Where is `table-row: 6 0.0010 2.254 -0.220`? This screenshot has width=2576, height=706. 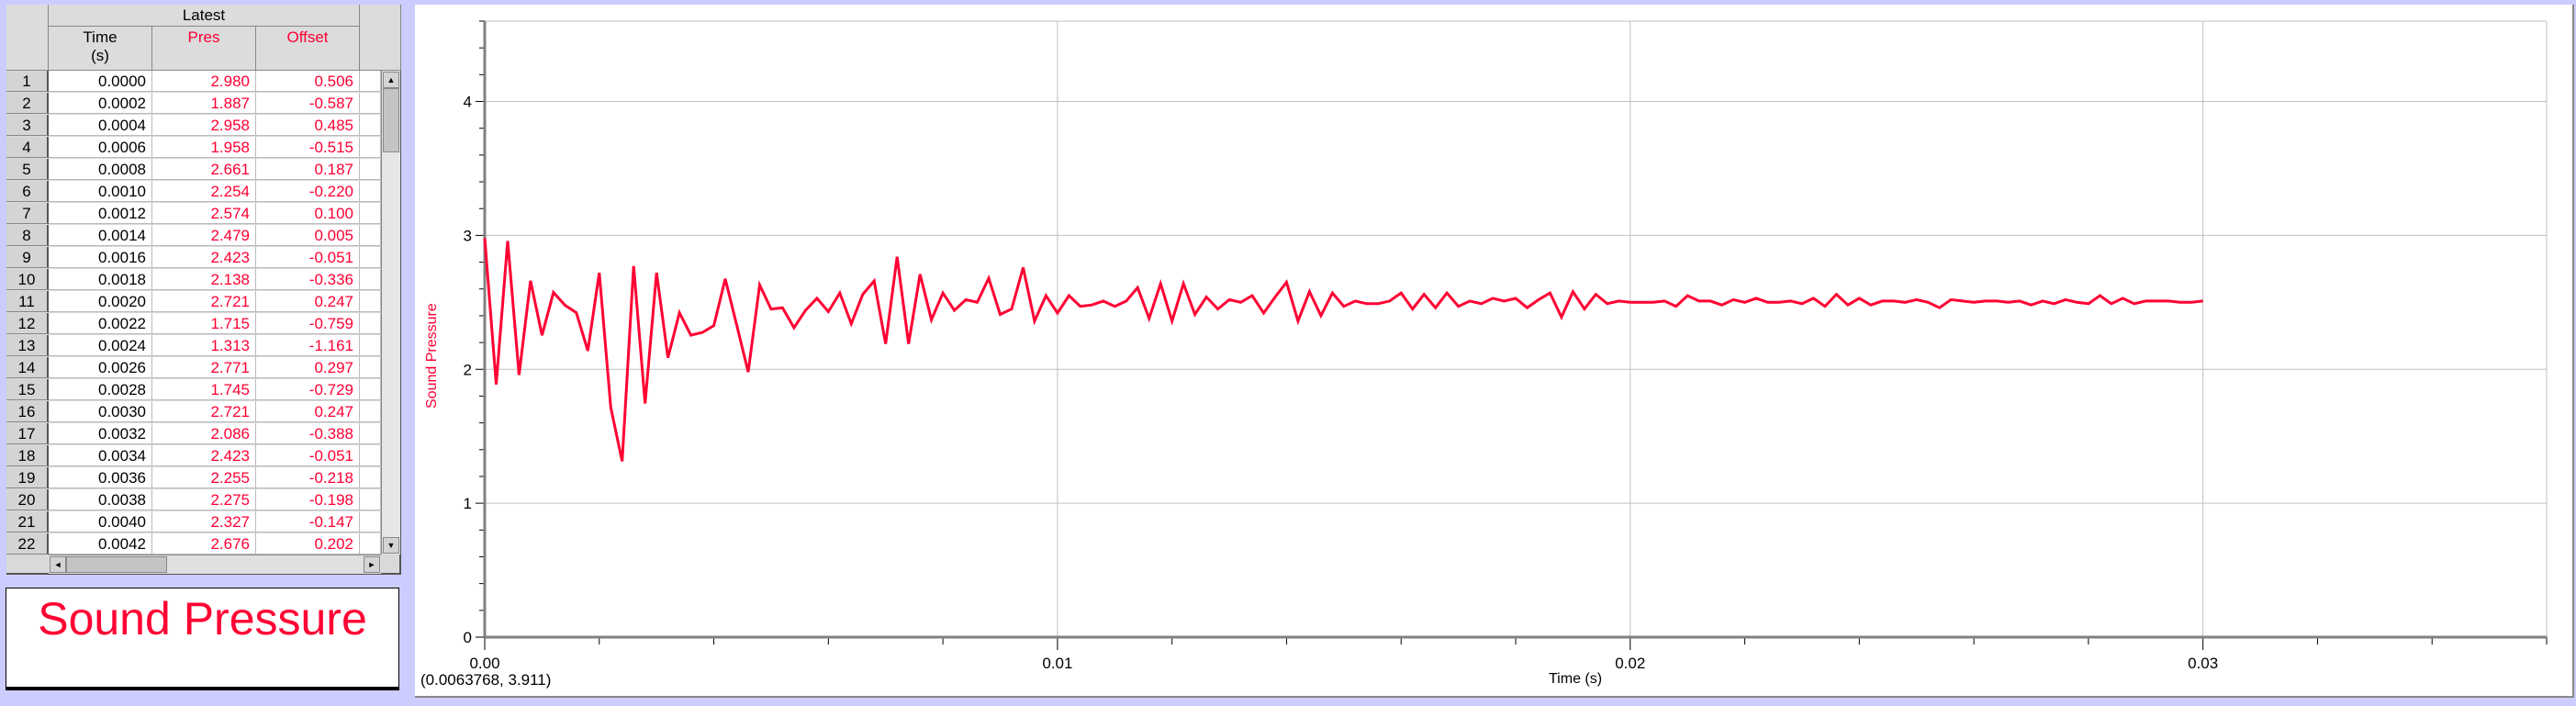 table-row: 6 0.0010 2.254 -0.220 is located at coordinates (193, 192).